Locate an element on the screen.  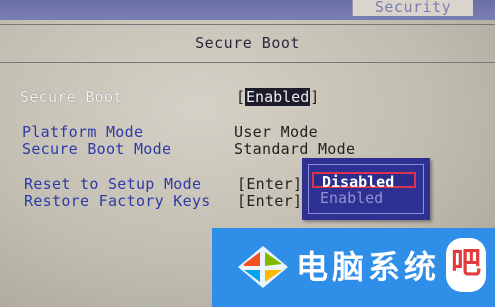
reset-setup-mode-label: Reset to Setup Mode is located at coordinates (113, 184).